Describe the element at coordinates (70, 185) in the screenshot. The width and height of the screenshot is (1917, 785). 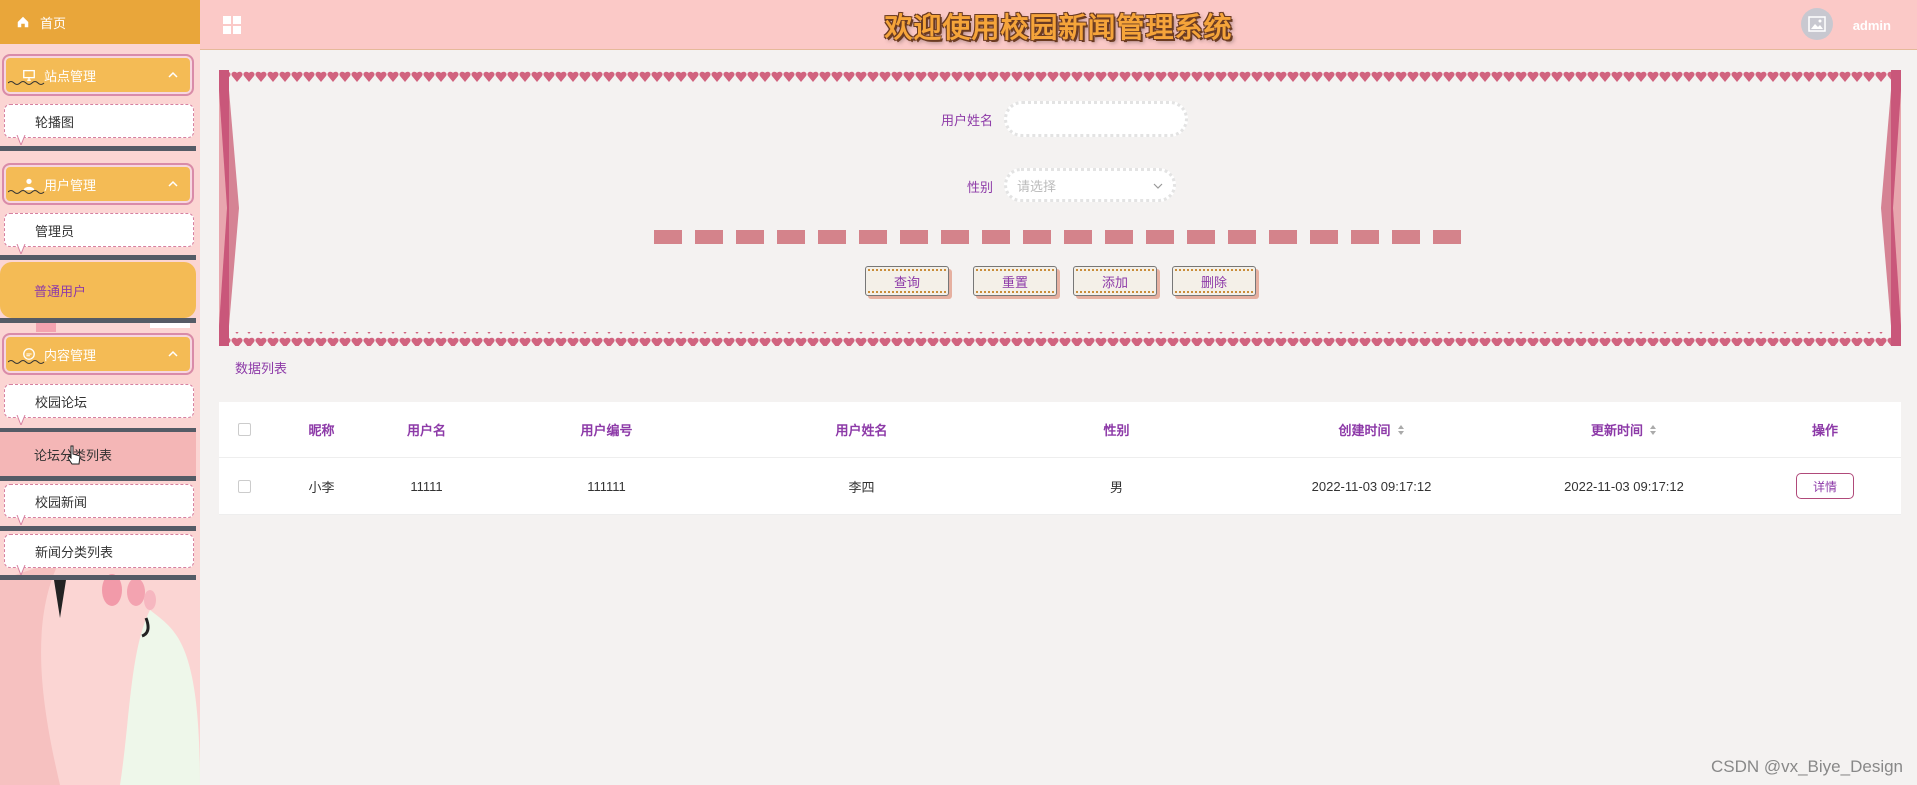
I see `sidebar-group-label: 用户管理` at that location.